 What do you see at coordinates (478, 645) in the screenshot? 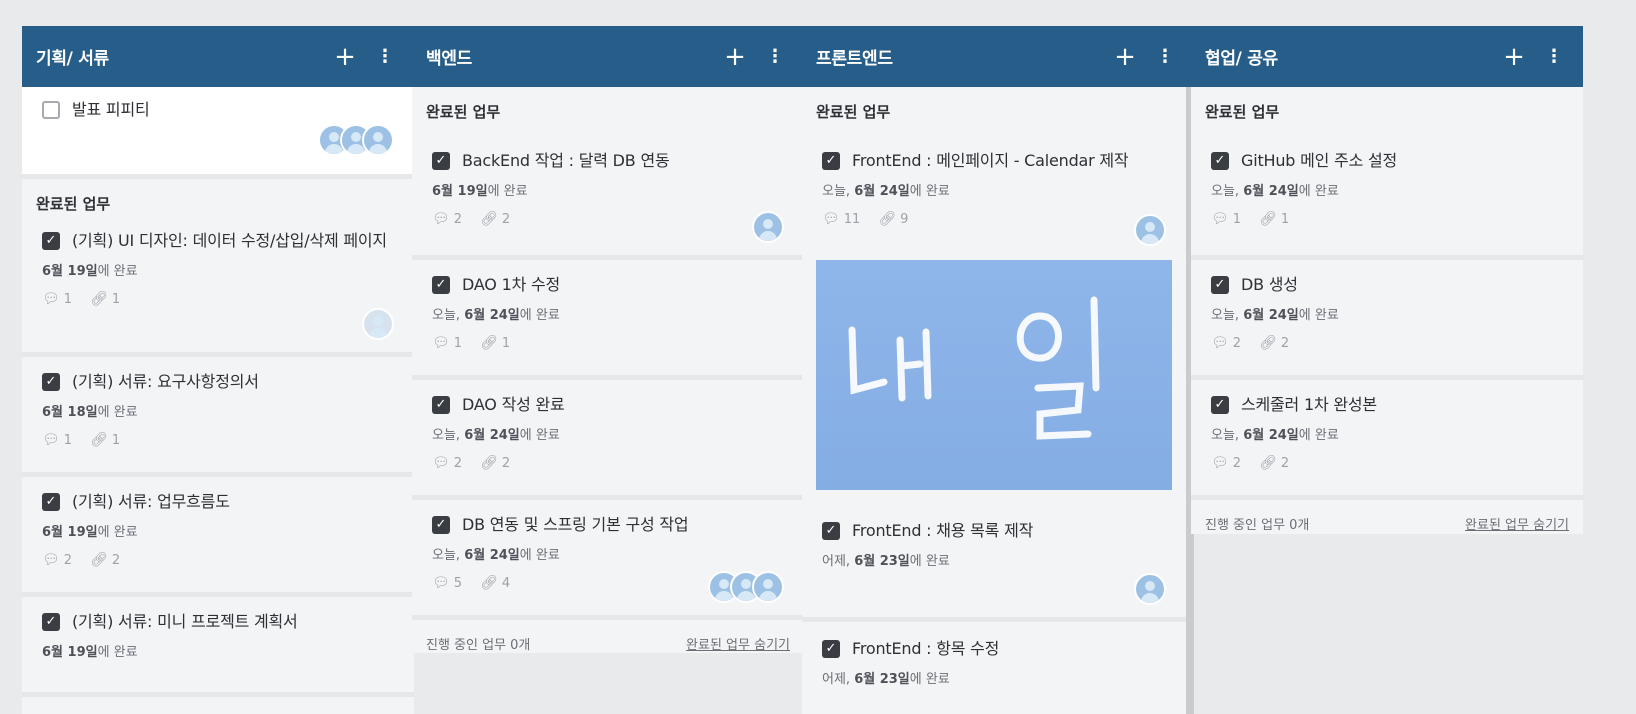
I see `in-progress-count: 진행 중인 업무 0개` at bounding box center [478, 645].